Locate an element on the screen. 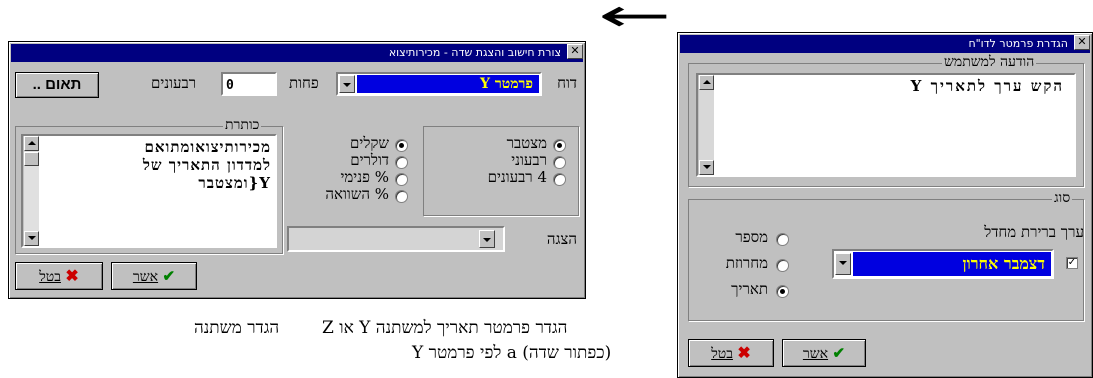 The image size is (1093, 378). scroll-thumb is located at coordinates (31, 159).